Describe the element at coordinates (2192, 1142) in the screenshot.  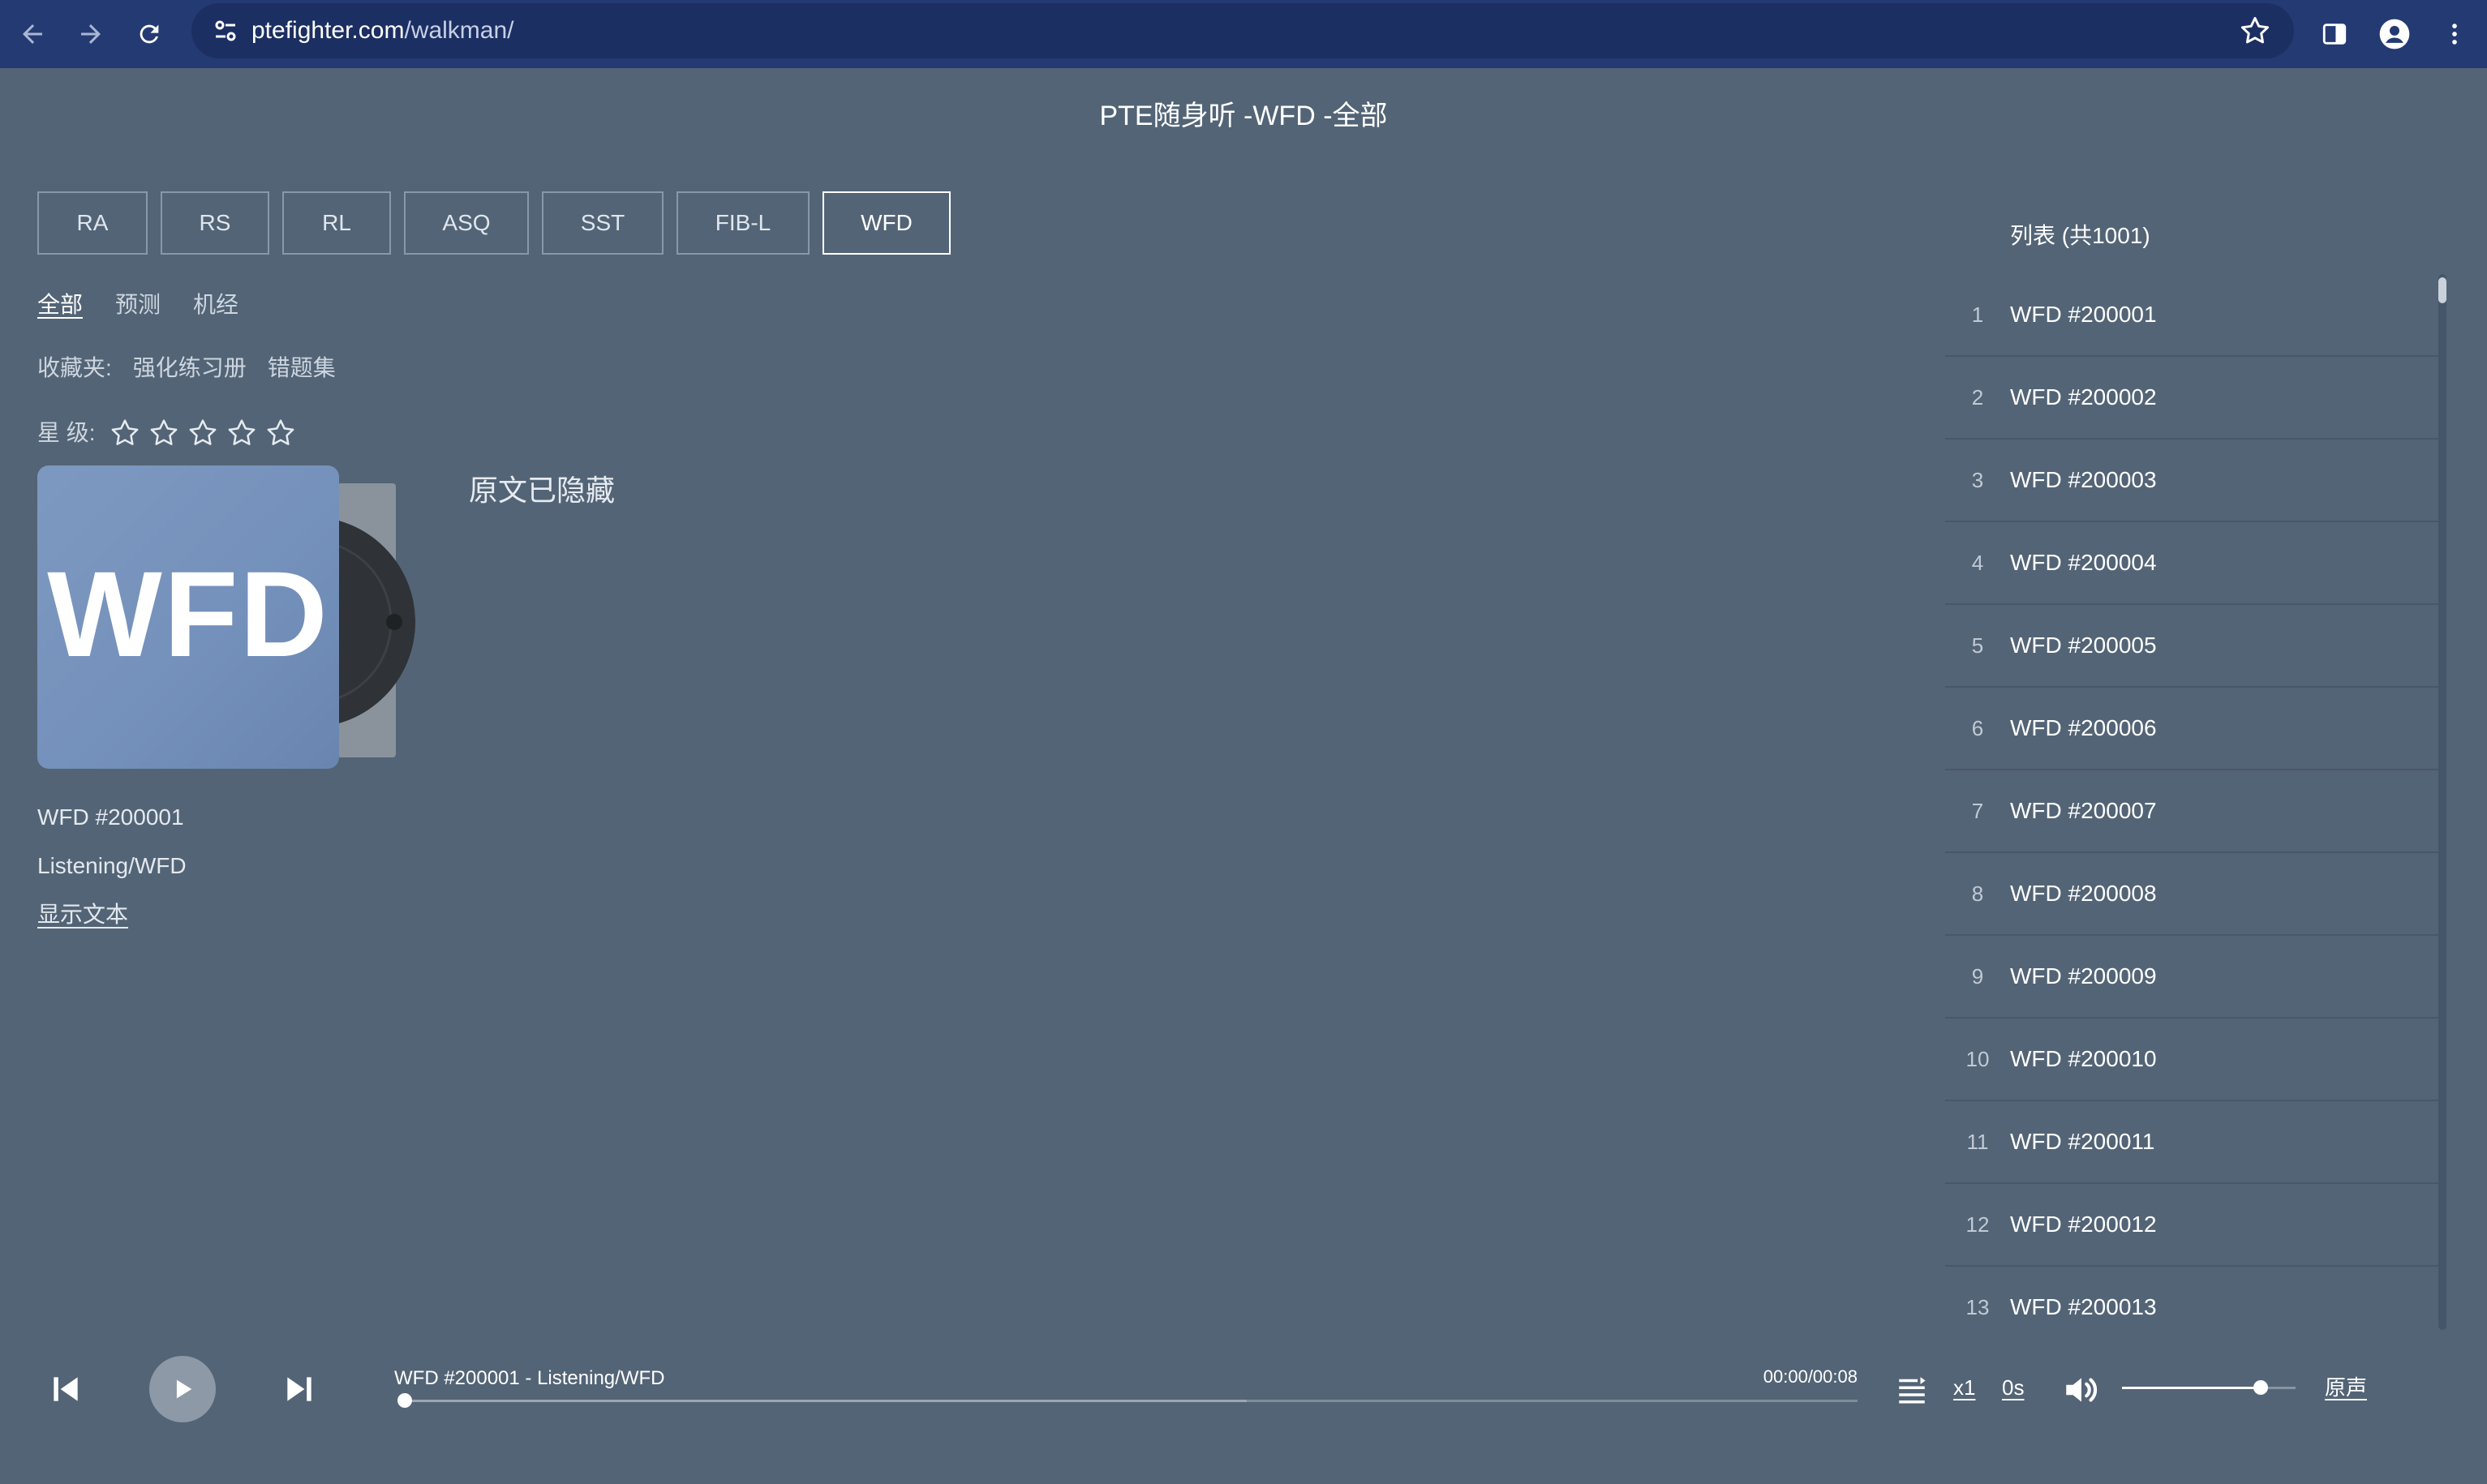
I see `playlist-item: 11 WFD #200011` at that location.